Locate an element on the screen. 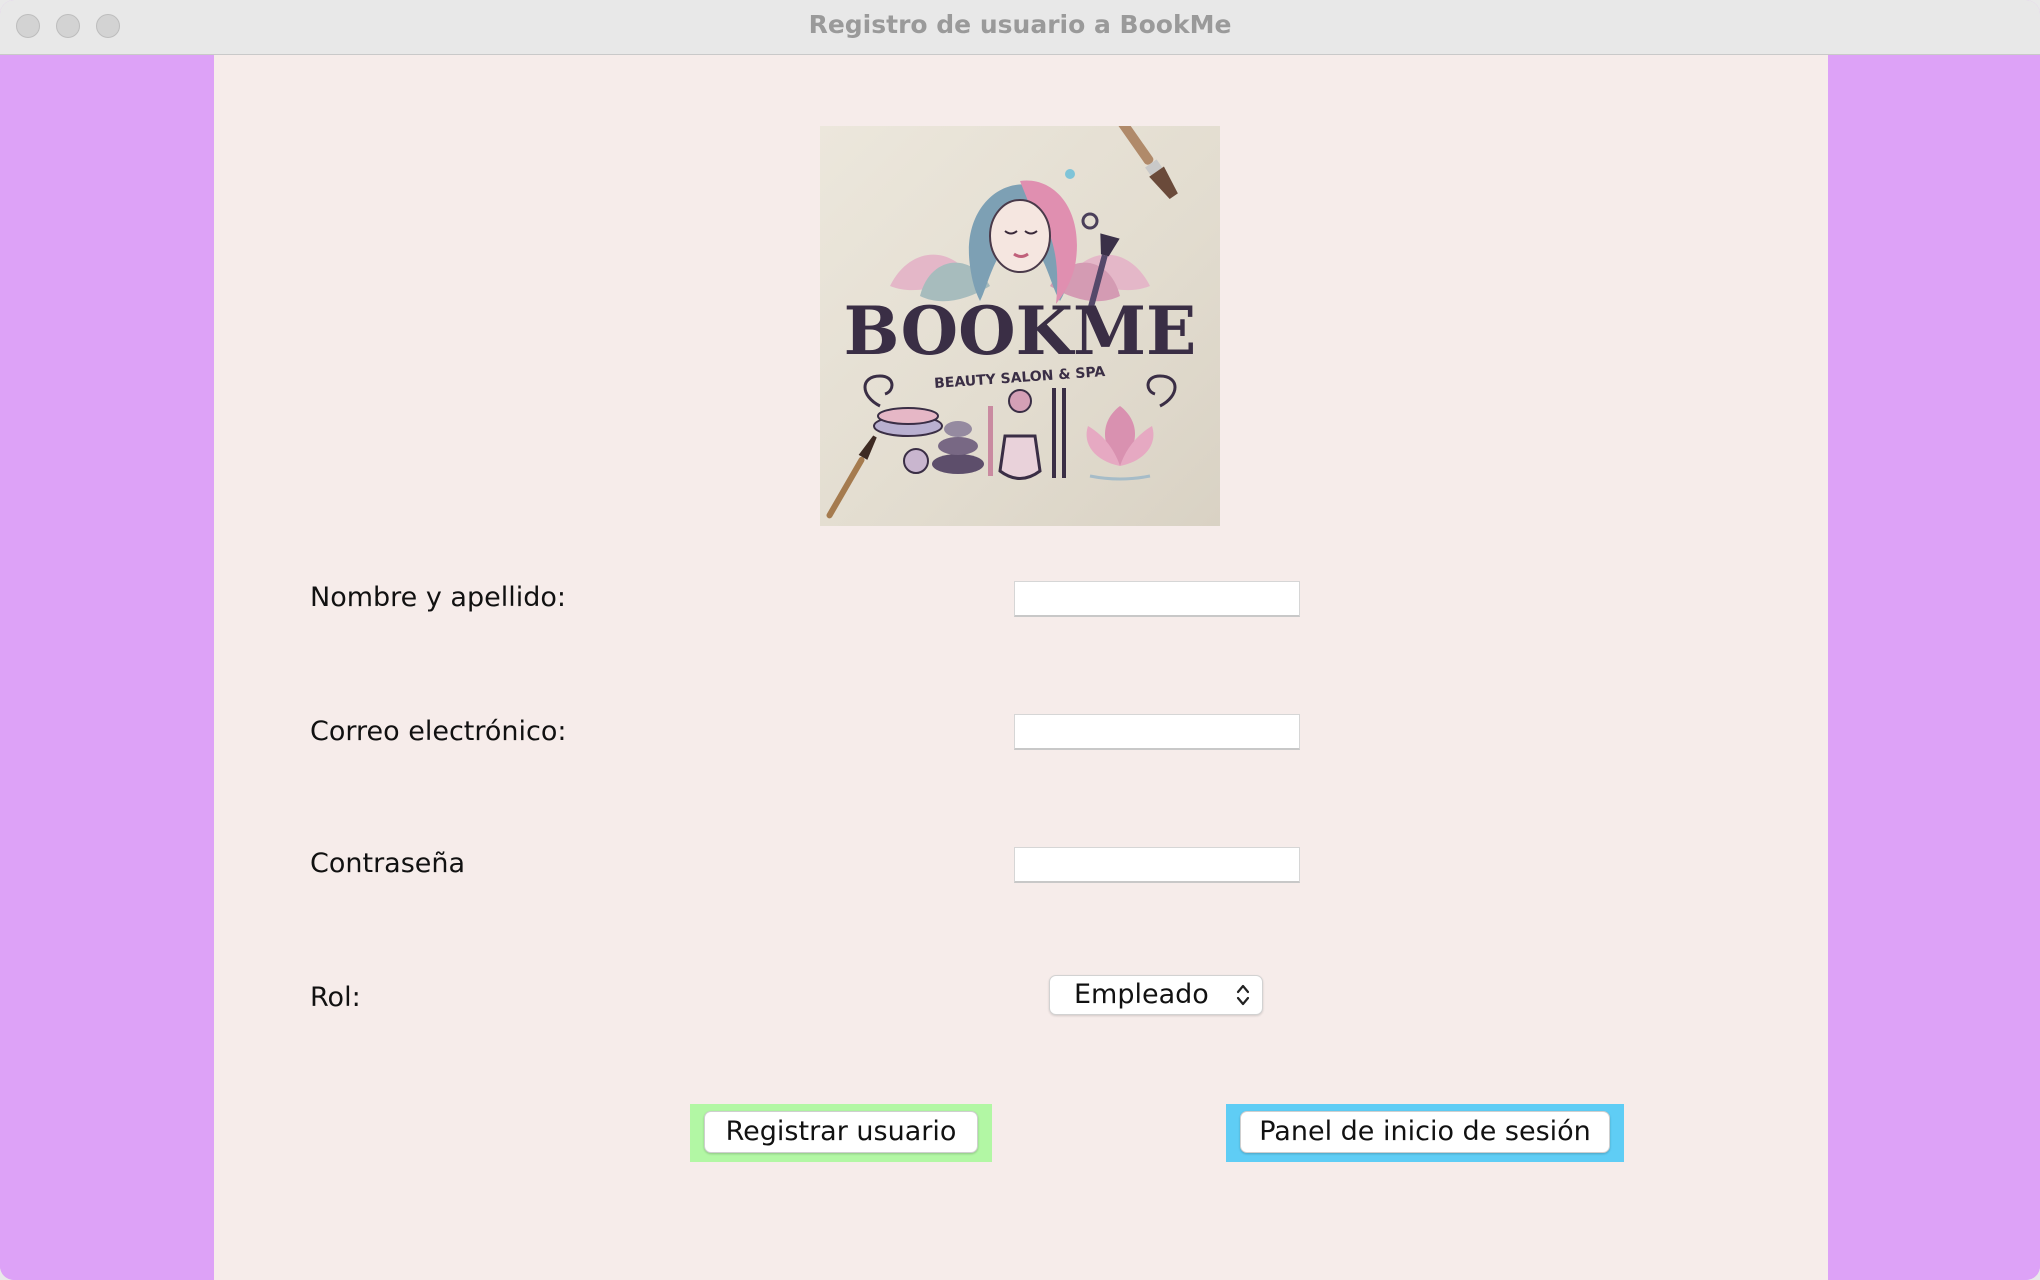 The width and height of the screenshot is (2040, 1280). left-side-panel is located at coordinates (107, 667).